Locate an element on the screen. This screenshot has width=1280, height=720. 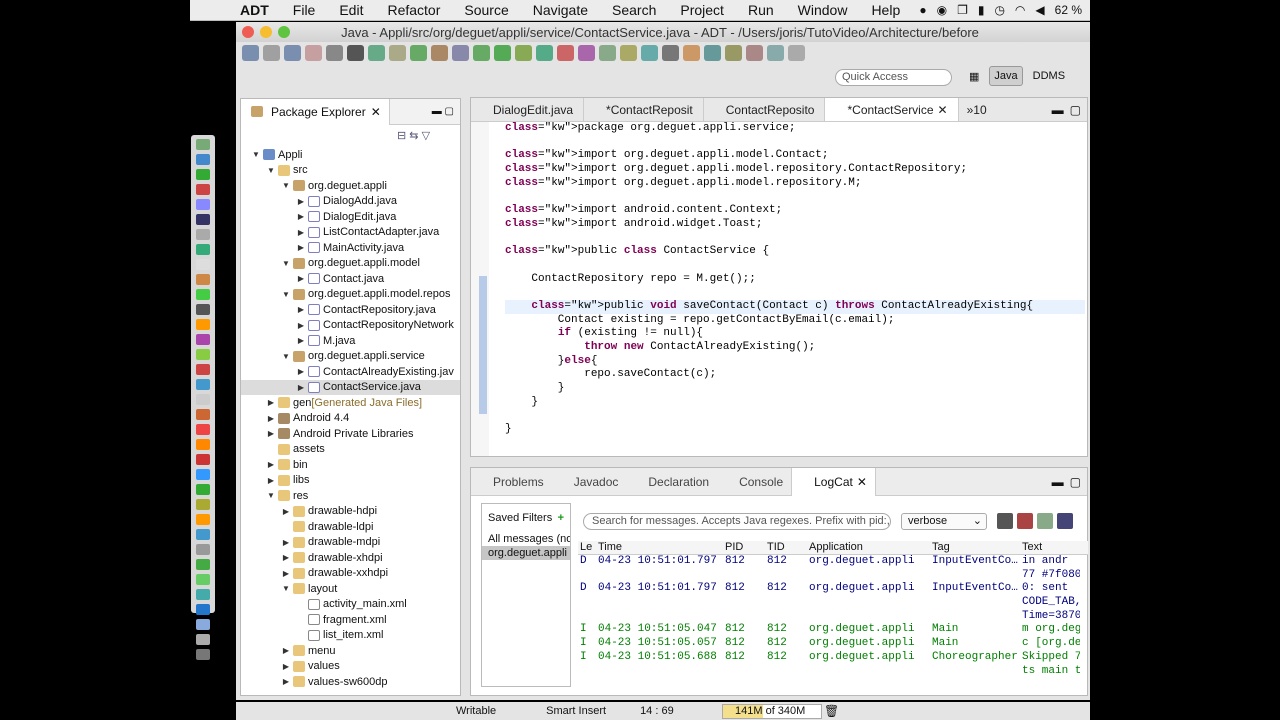
tree-item: drawable-ldpi is located at coordinates (350, 527).